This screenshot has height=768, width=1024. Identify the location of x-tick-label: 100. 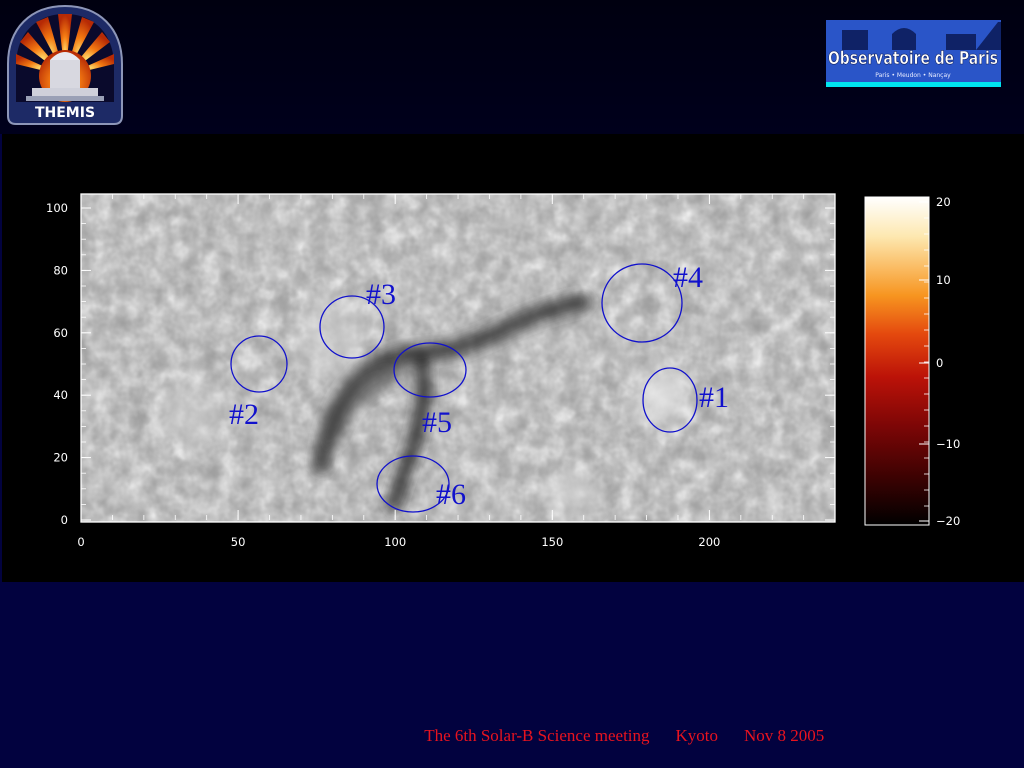
(395, 542).